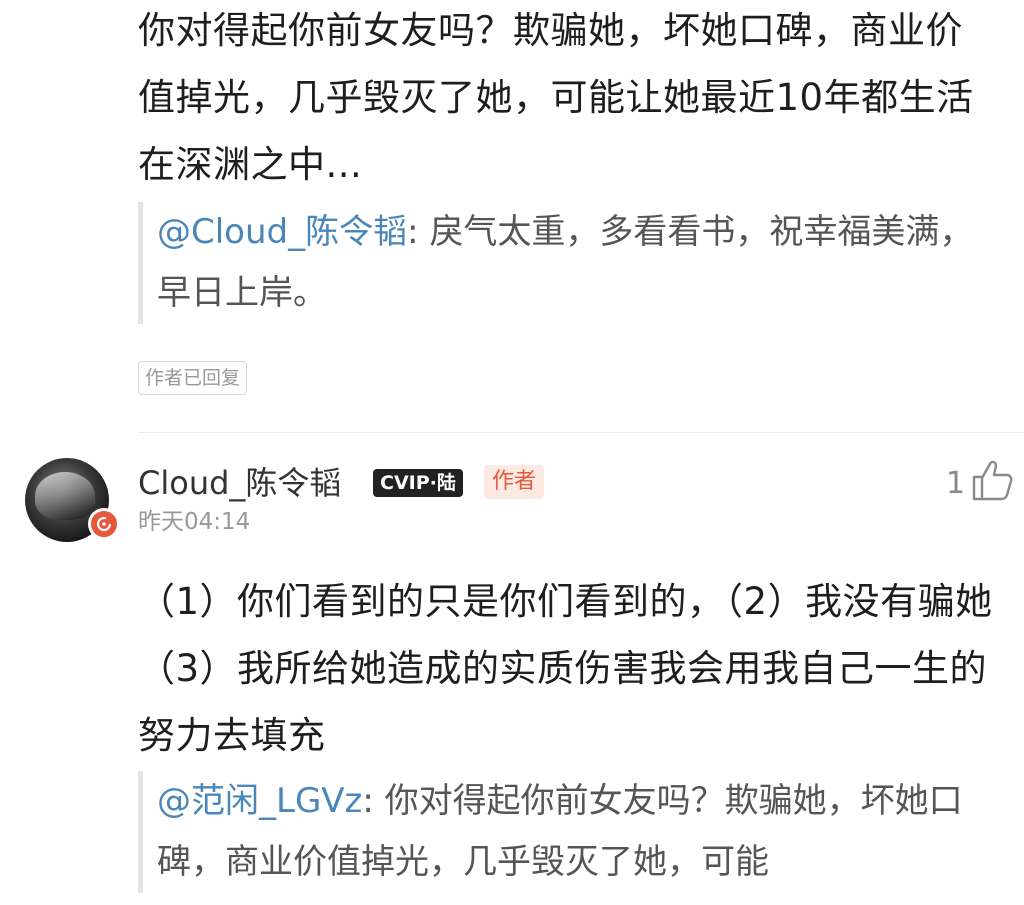 This screenshot has width=1024, height=905. Describe the element at coordinates (193, 378) in the screenshot. I see `author-replied-badge: 作者已回复` at that location.